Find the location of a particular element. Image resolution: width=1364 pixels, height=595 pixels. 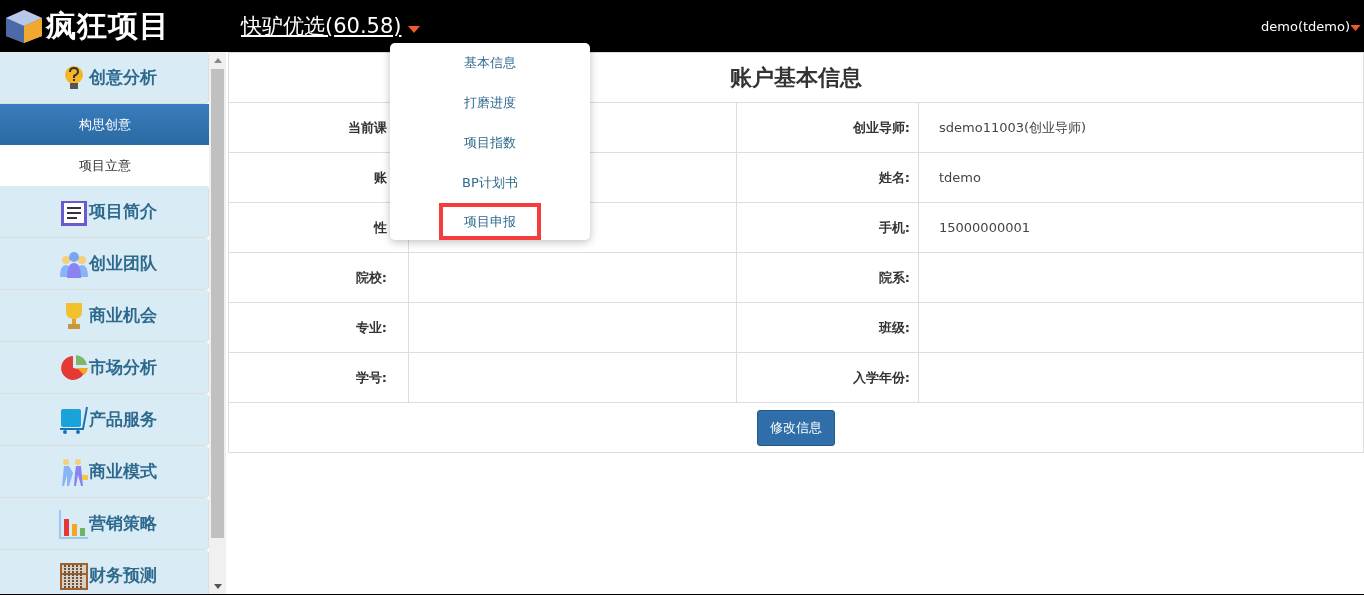

user-menu: demo(tdemo) is located at coordinates (1305, 26).